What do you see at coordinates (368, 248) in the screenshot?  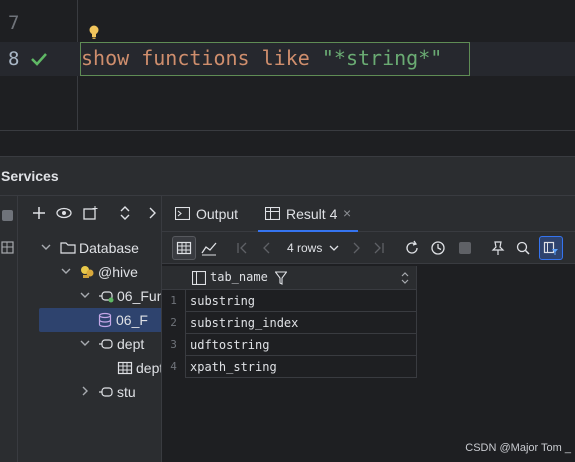 I see `result-toolbar: 4 rows` at bounding box center [368, 248].